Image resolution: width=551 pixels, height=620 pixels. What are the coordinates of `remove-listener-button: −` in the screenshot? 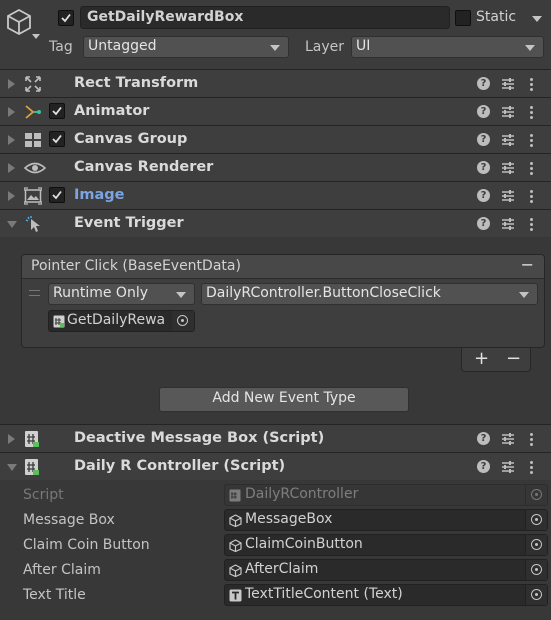 It's located at (513, 358).